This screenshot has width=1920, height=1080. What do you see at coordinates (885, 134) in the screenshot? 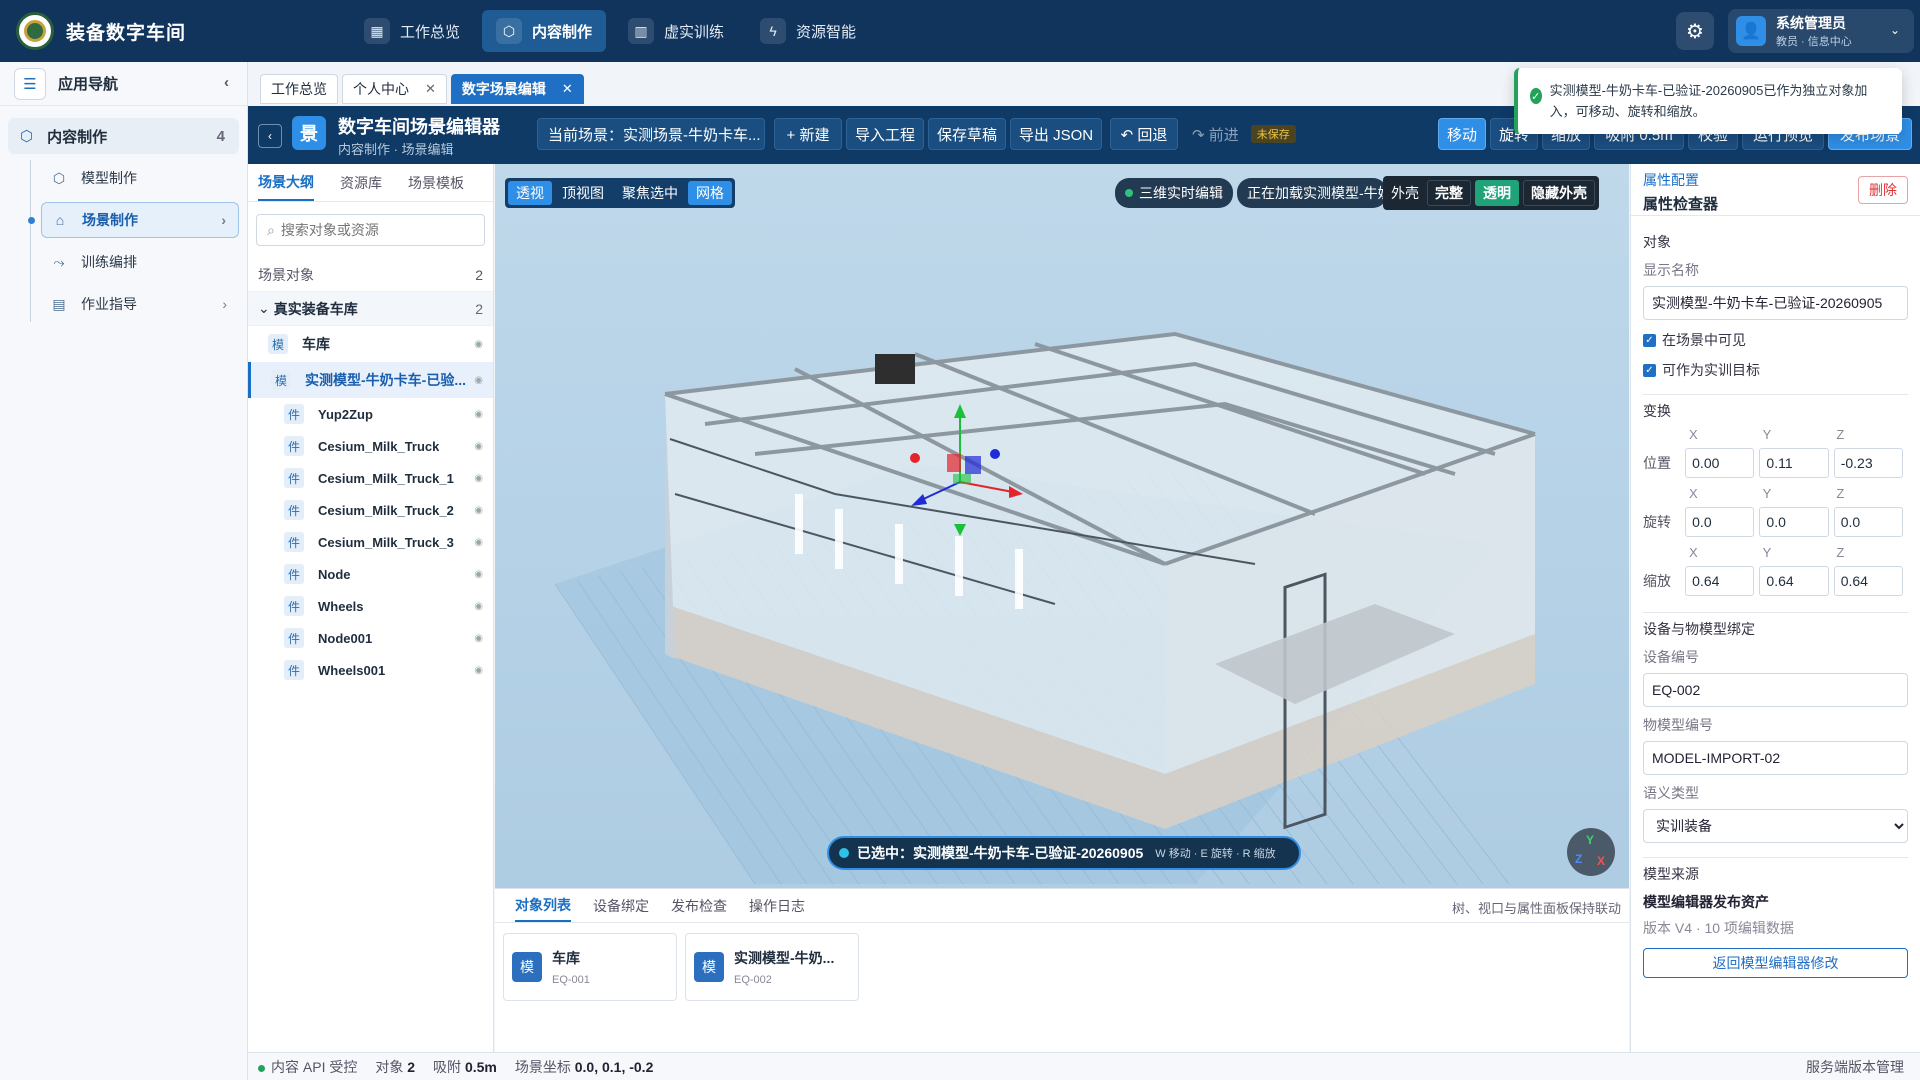
I see `import-button: 导入工程` at bounding box center [885, 134].